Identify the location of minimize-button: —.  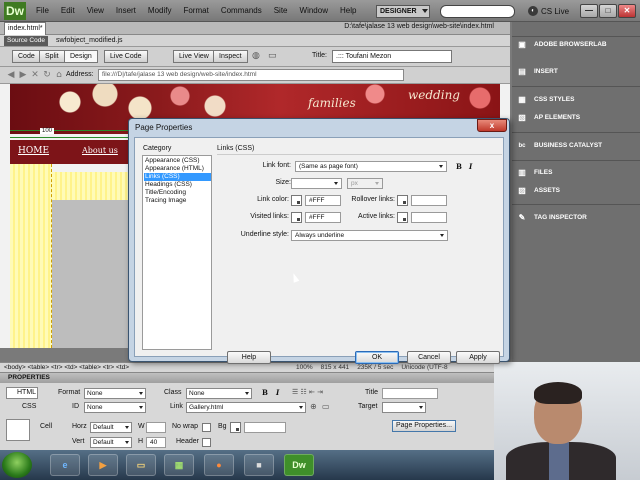
(589, 11).